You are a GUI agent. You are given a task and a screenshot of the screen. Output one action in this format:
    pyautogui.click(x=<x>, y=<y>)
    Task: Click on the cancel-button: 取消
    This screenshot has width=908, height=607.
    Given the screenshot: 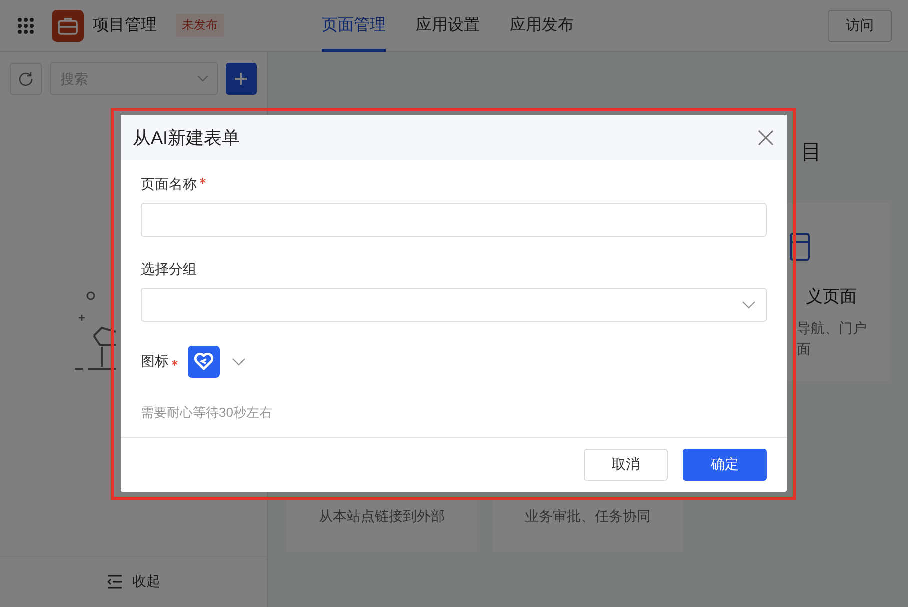 What is the action you would take?
    pyautogui.click(x=626, y=465)
    